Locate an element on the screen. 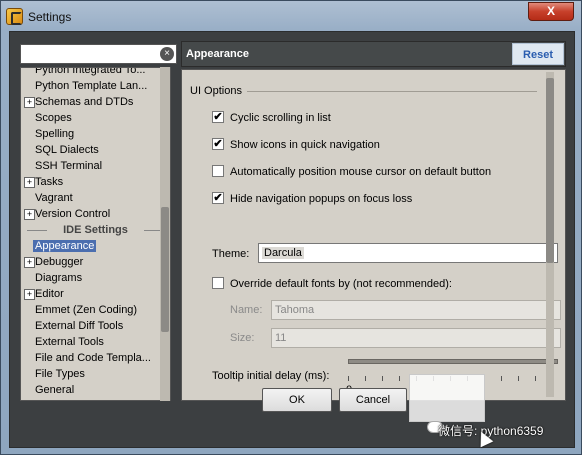 This screenshot has height=455, width=582. font-size-label: Size: is located at coordinates (242, 338).